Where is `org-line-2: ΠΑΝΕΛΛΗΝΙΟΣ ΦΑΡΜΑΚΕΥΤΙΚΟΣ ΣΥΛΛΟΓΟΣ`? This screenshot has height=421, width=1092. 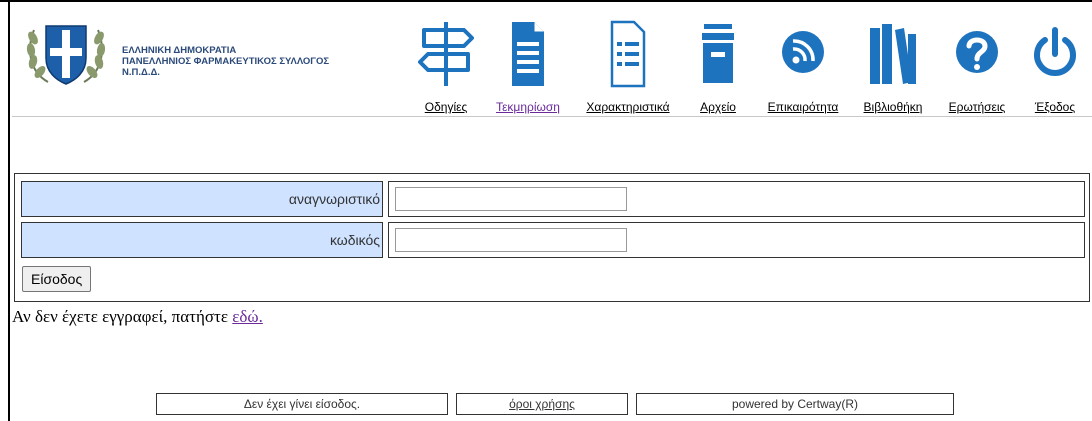
org-line-2: ΠΑΝΕΛΛΗΝΙΟΣ ΦΑΡΜΑΚΕΥΤΙΚΟΣ ΣΥΛΛΟΓΟΣ is located at coordinates (226, 61).